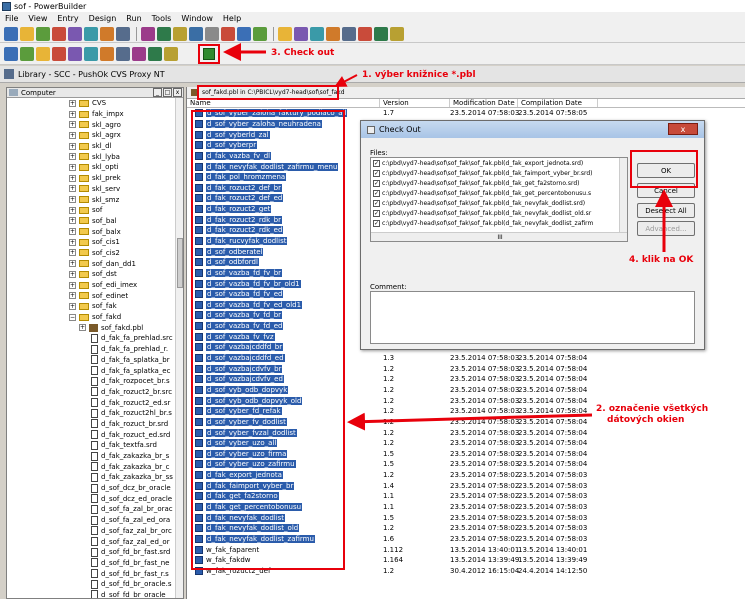 This screenshot has height=599, width=745. I want to click on comment-textarea, so click(532, 317).